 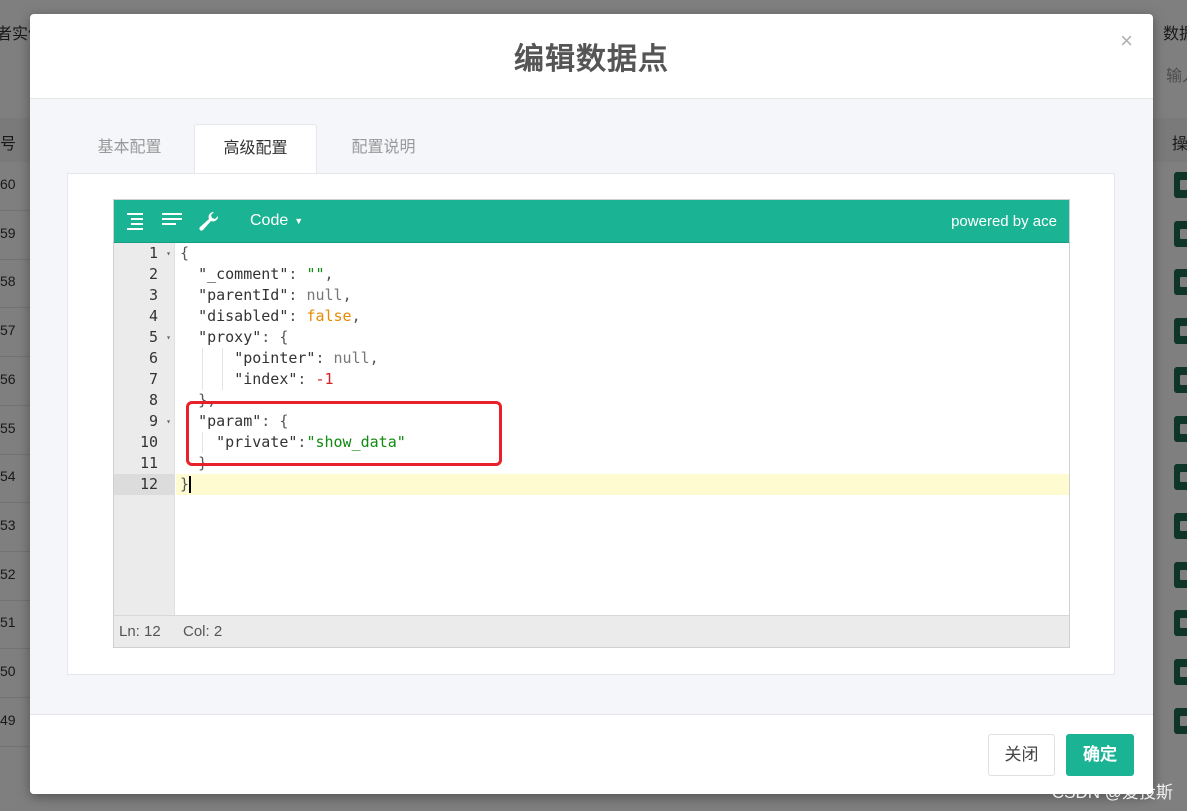 I want to click on status-line: Ln: 12, so click(x=140, y=631).